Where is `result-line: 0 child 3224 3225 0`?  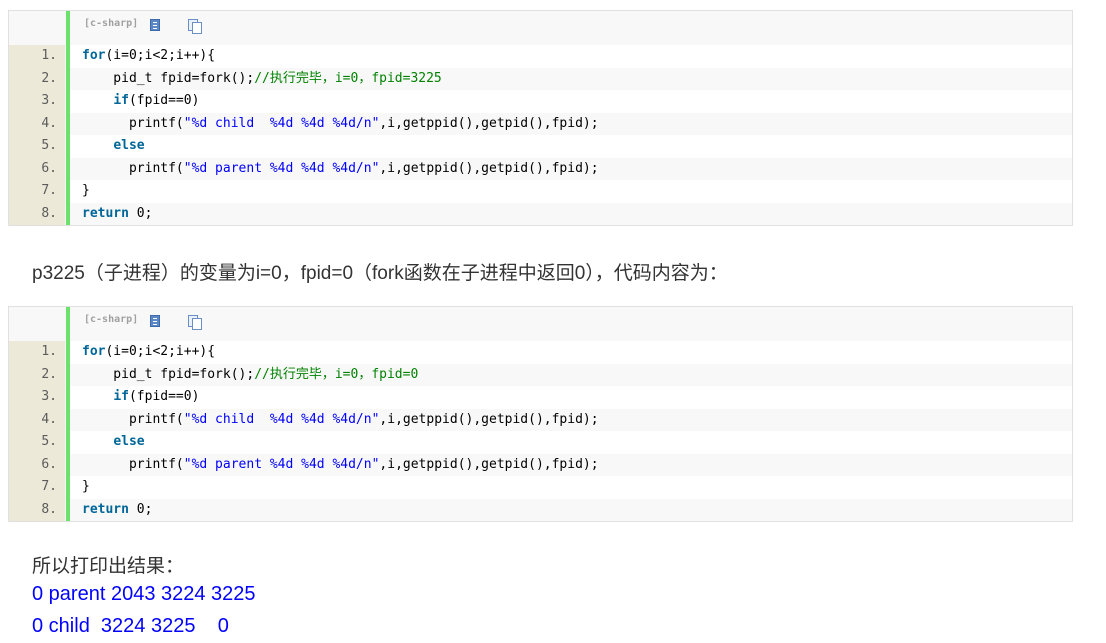 result-line: 0 child 3224 3225 0 is located at coordinates (130, 626).